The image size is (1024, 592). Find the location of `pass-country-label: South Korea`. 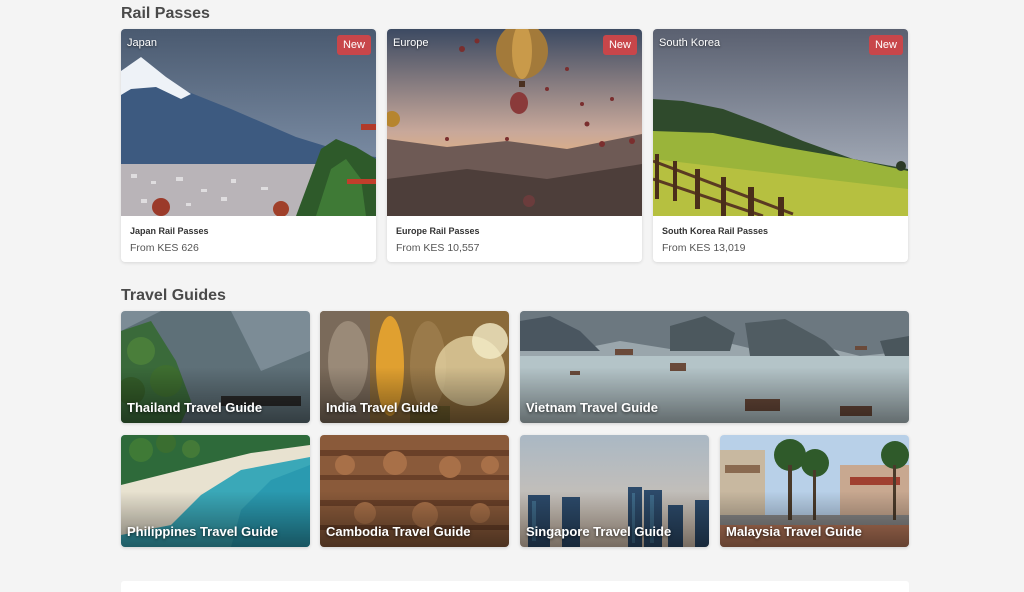

pass-country-label: South Korea is located at coordinates (690, 43).